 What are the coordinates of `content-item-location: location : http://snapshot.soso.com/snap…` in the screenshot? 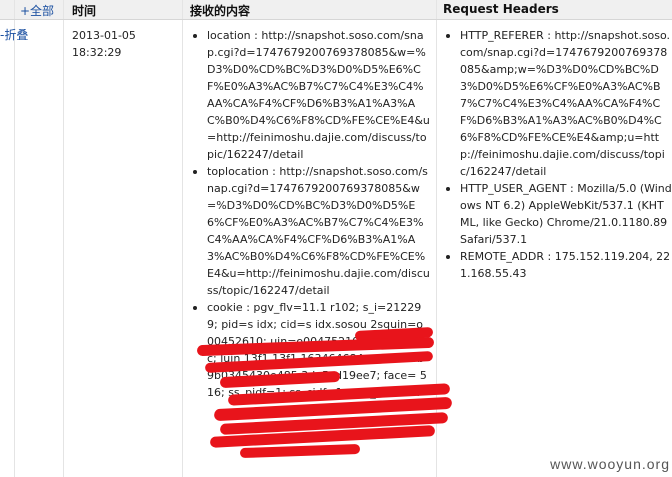 It's located at (310, 95).